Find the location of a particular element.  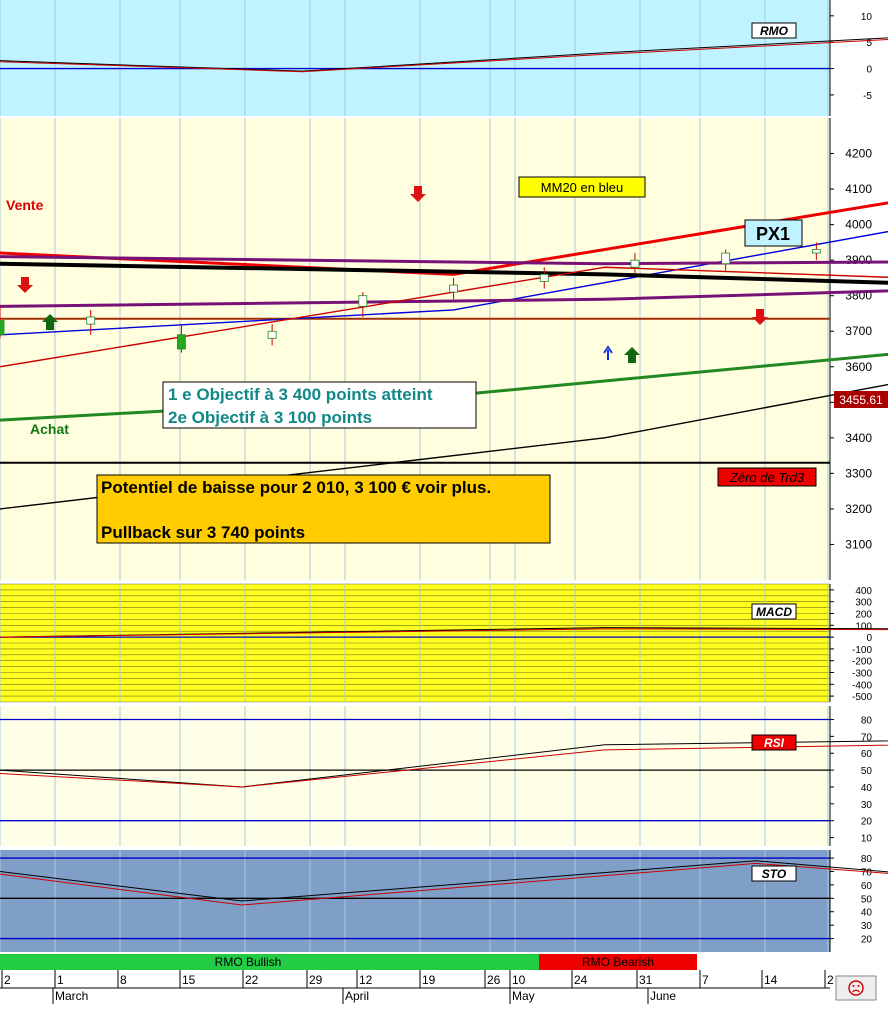

panel-sto: 80 70 60 50 40 30 20 STO is located at coordinates (444, 901).